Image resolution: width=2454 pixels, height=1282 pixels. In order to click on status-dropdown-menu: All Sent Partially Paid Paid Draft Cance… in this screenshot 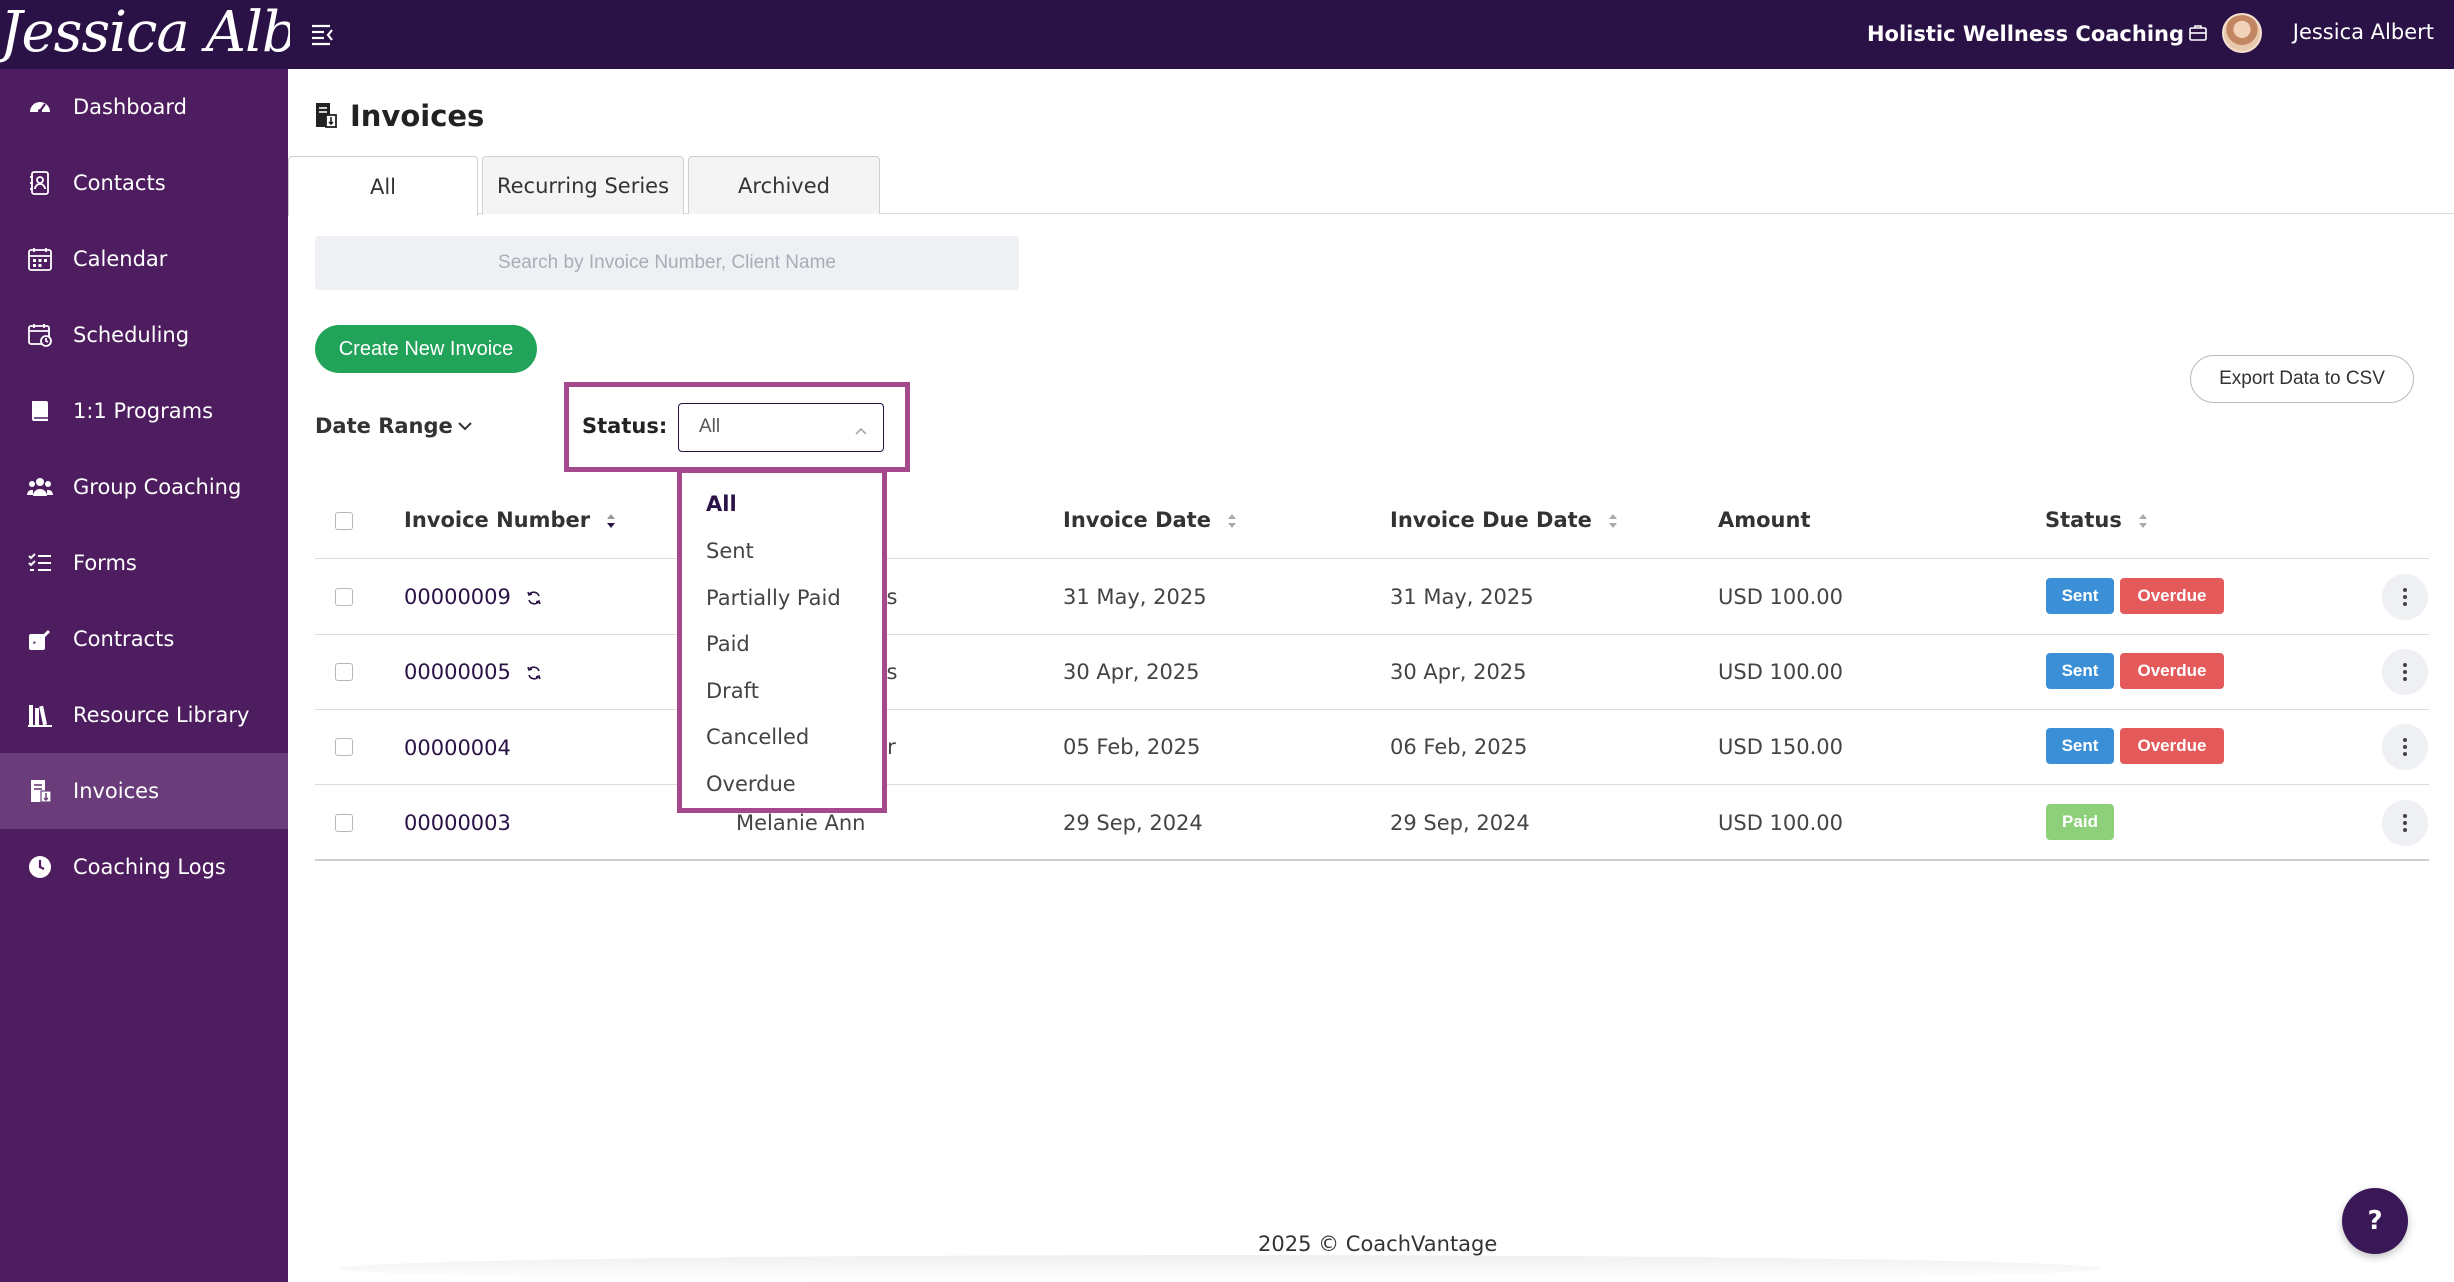, I will do `click(782, 640)`.